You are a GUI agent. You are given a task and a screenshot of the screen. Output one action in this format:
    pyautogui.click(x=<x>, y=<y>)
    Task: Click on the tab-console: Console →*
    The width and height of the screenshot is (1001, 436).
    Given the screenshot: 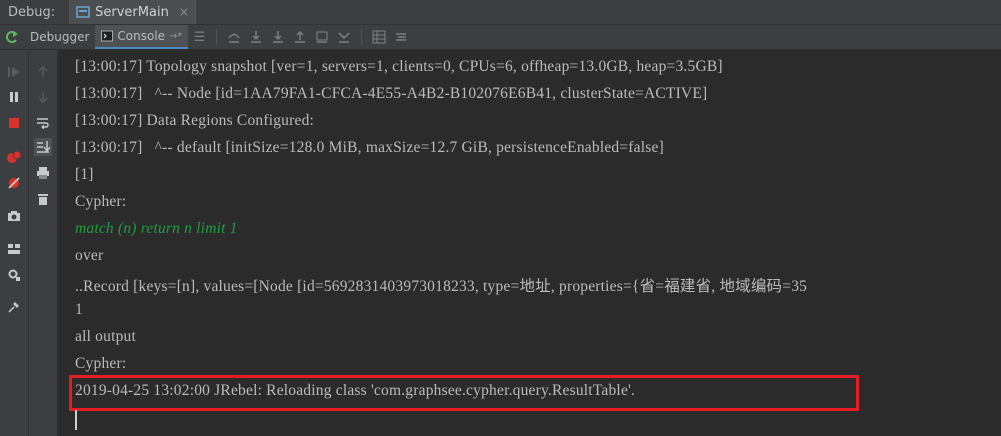 What is the action you would take?
    pyautogui.click(x=142, y=37)
    